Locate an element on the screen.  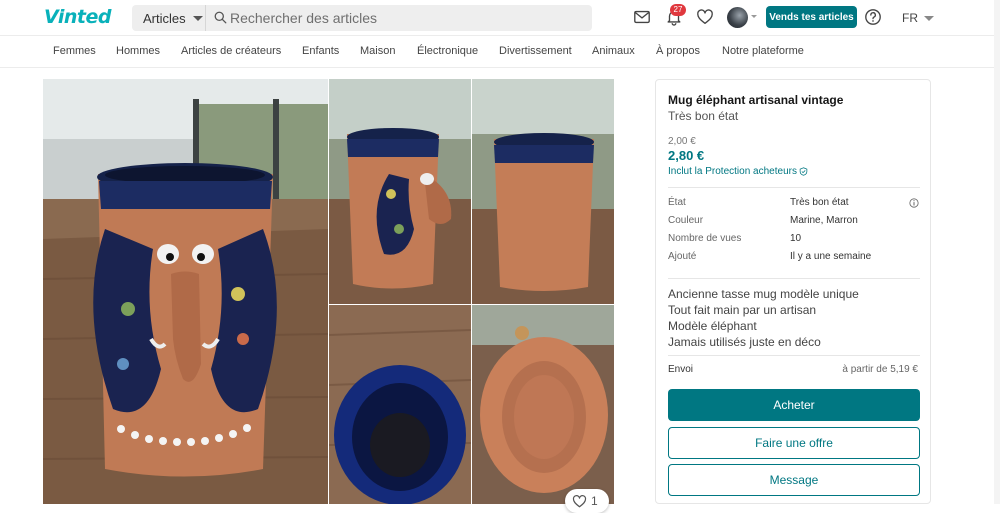
description-line: Ancienne tasse mug modèle unique is located at coordinates (763, 294).